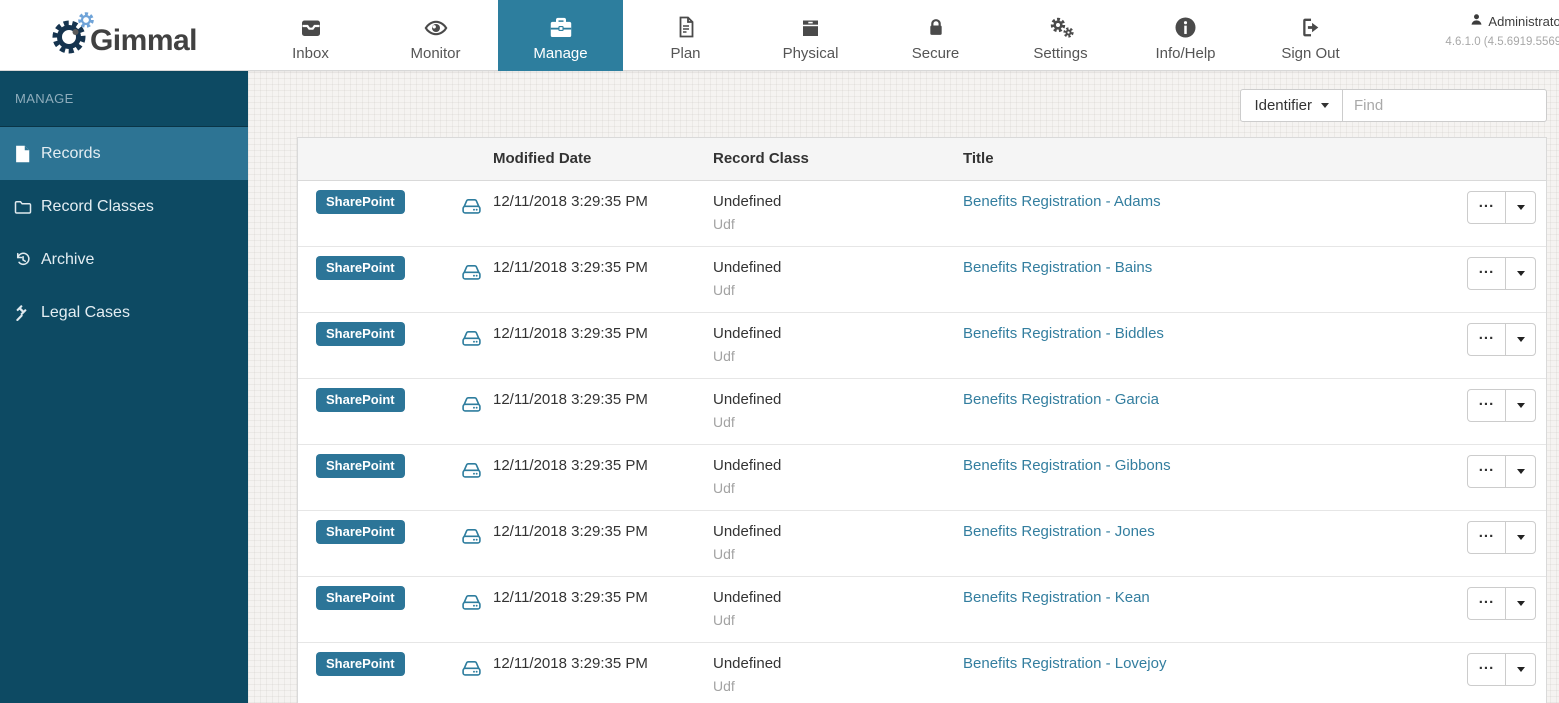 The image size is (1559, 703). I want to click on gavel-icon, so click(22, 312).